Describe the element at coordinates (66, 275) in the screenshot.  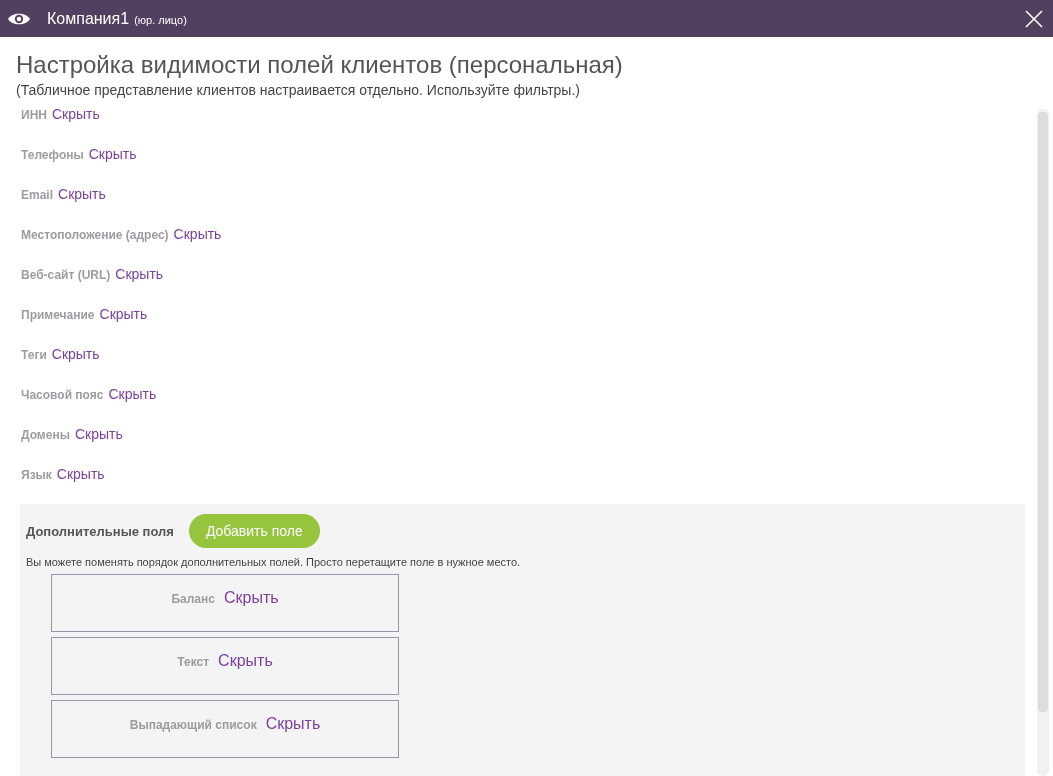
I see `field-label: Веб-сайт (URL)` at that location.